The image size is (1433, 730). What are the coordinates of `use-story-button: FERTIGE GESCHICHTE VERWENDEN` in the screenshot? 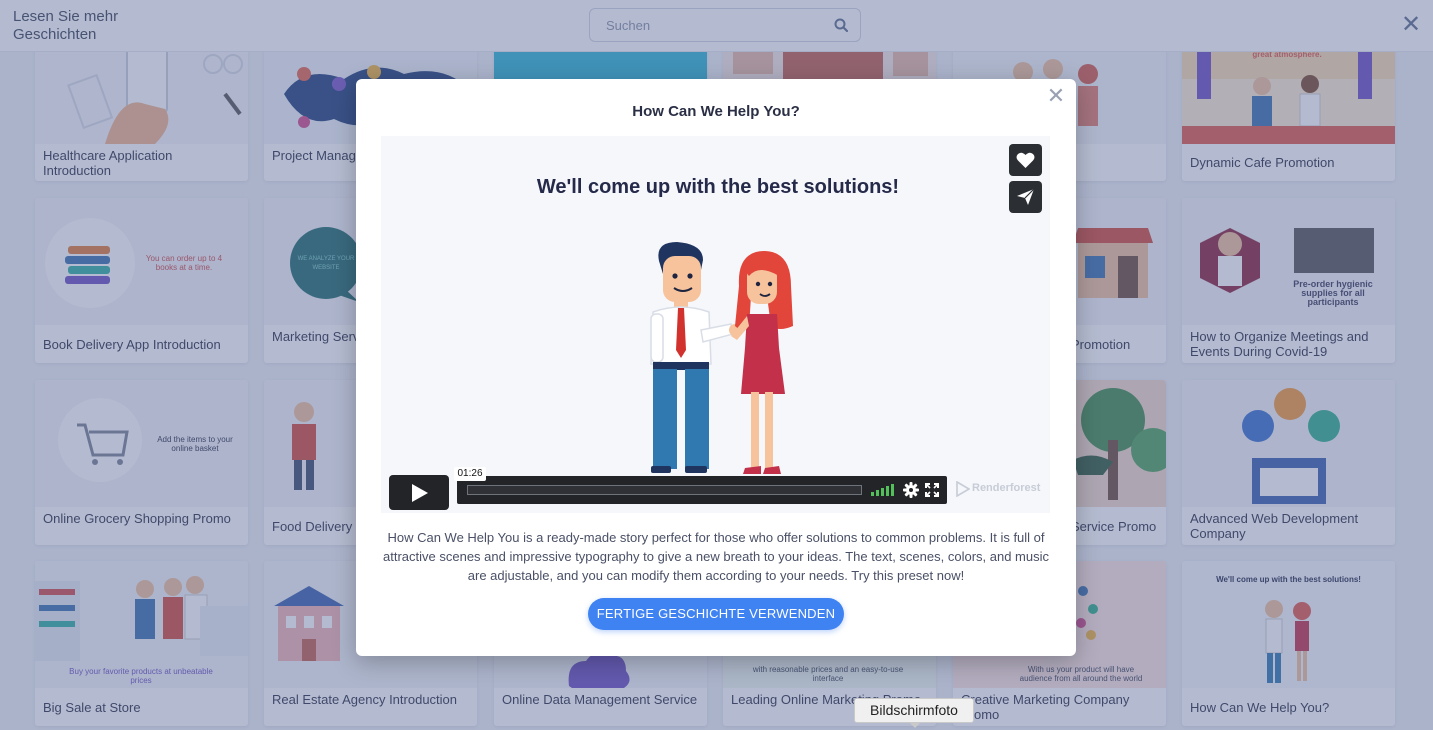 It's located at (716, 614).